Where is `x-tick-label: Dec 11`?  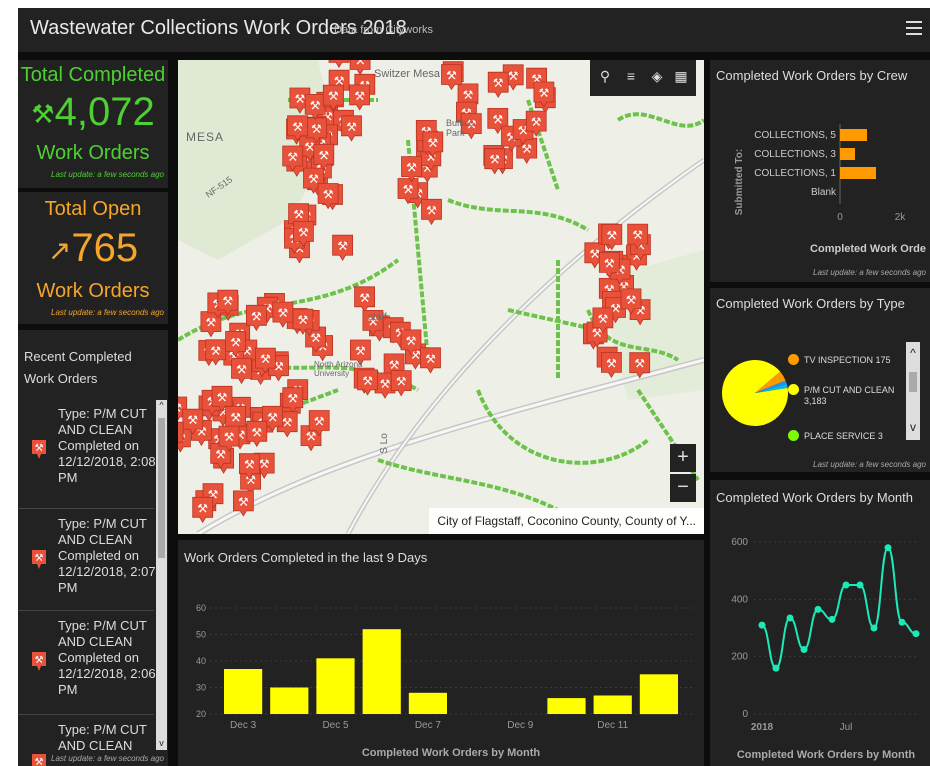
x-tick-label: Dec 11 is located at coordinates (612, 725).